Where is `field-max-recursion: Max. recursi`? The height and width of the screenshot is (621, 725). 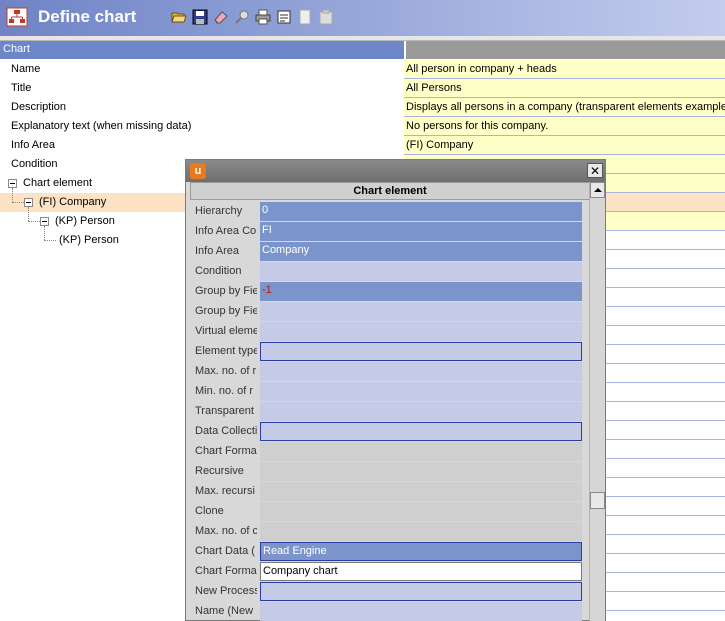
field-max-recursion: Max. recursi is located at coordinates (388, 491).